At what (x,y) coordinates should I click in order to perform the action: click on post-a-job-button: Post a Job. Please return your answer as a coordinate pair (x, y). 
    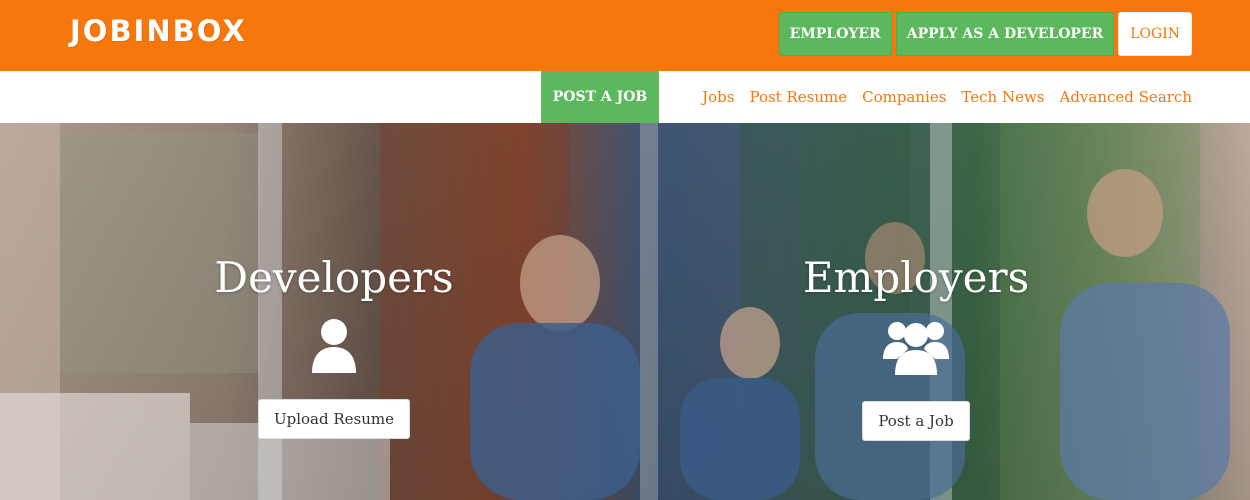
    Looking at the image, I should click on (916, 421).